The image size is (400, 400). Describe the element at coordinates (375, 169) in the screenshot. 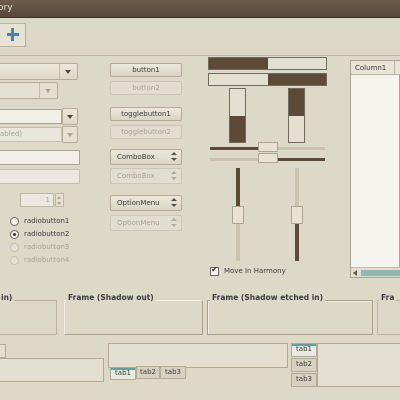

I see `tree-view: Column1` at that location.